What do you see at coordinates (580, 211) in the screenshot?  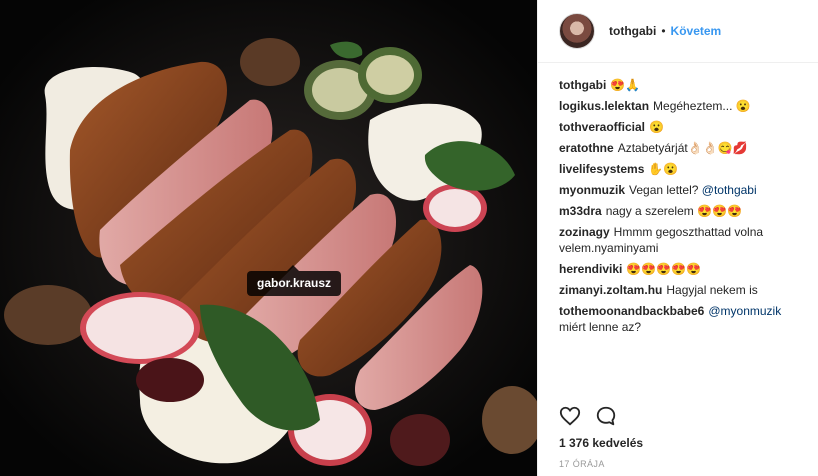 I see `comment-author: m33dra` at bounding box center [580, 211].